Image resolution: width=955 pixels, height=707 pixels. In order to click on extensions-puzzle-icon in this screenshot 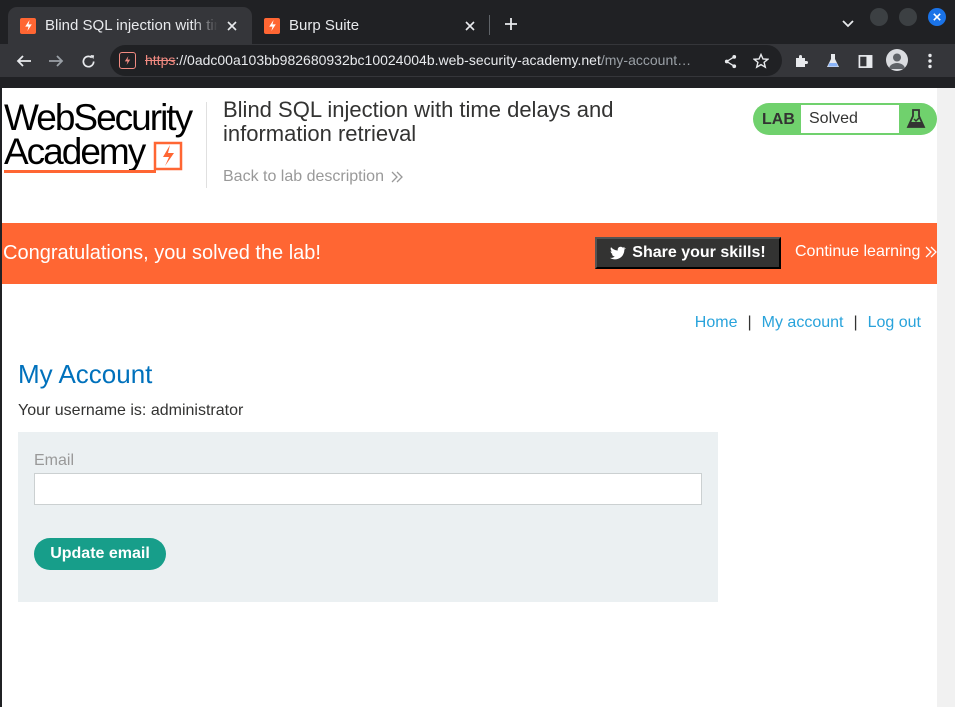, I will do `click(801, 61)`.